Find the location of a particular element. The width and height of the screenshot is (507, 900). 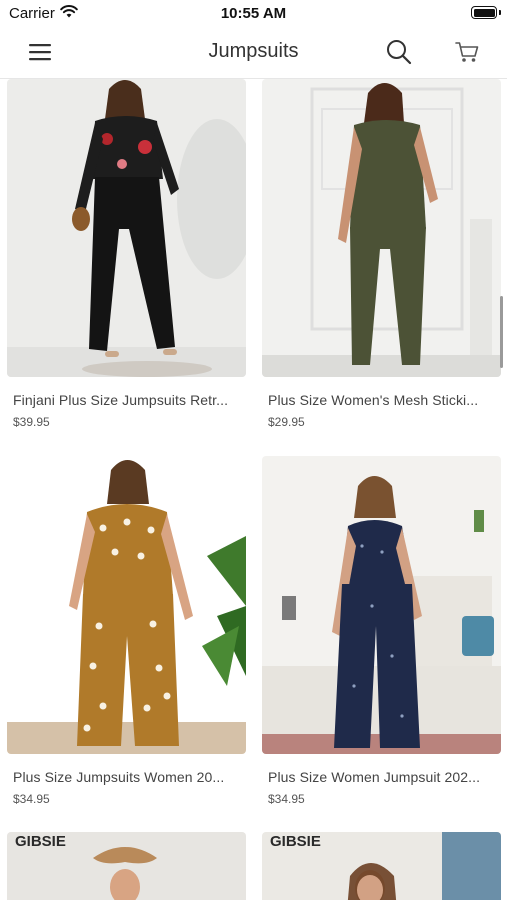

status-bar: Carrier 10:55 AM is located at coordinates (253, 14).